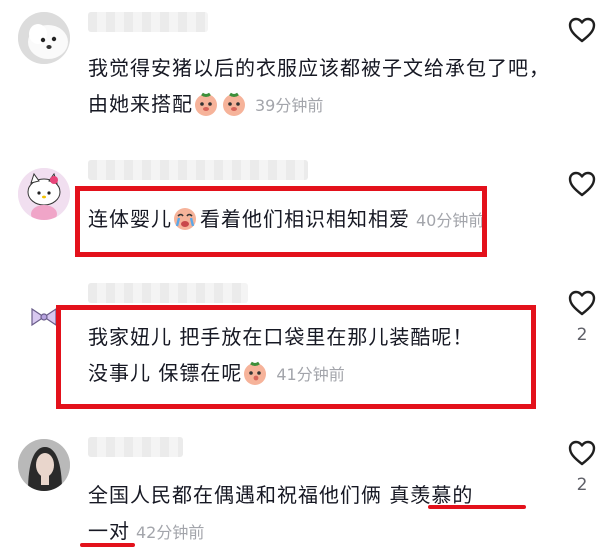 This screenshot has width=609, height=551. What do you see at coordinates (281, 513) in the screenshot?
I see `comment-text: 全国人民都在偶遇和祝福他们俩 真羡慕的 一对 42分钟前` at bounding box center [281, 513].